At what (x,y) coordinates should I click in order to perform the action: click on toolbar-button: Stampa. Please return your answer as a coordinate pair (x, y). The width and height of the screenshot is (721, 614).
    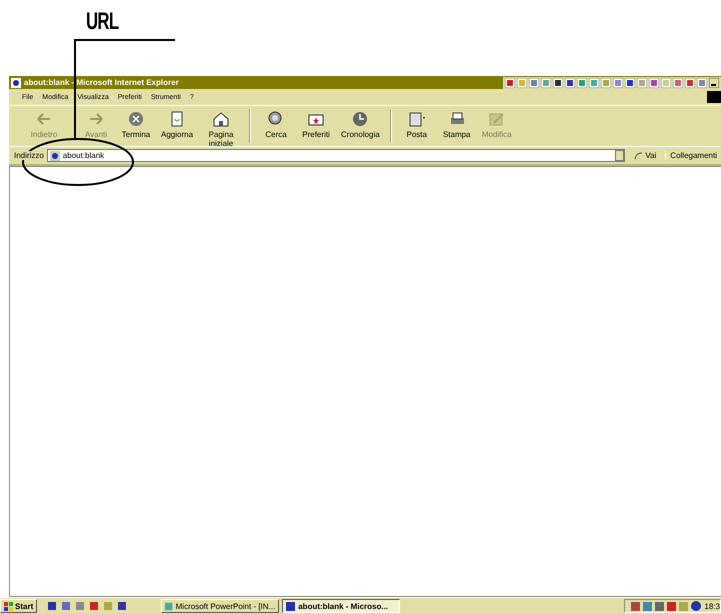
    Looking at the image, I should click on (457, 125).